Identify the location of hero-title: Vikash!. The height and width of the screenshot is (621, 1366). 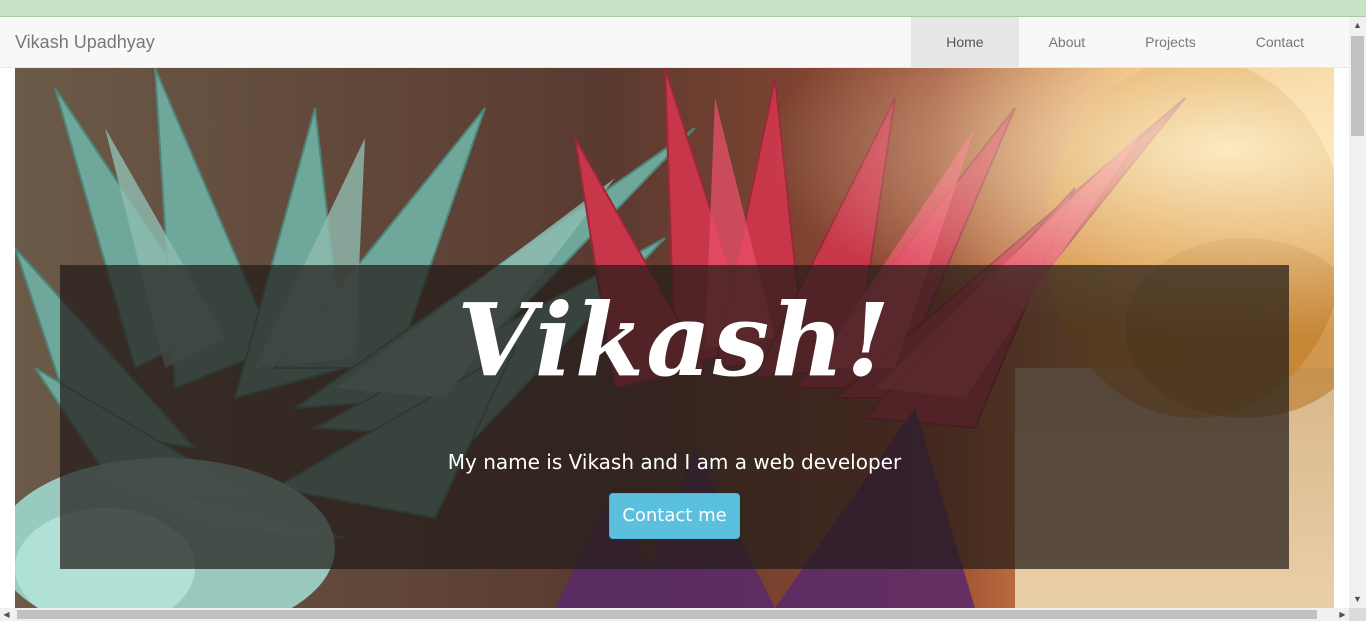
(674, 340).